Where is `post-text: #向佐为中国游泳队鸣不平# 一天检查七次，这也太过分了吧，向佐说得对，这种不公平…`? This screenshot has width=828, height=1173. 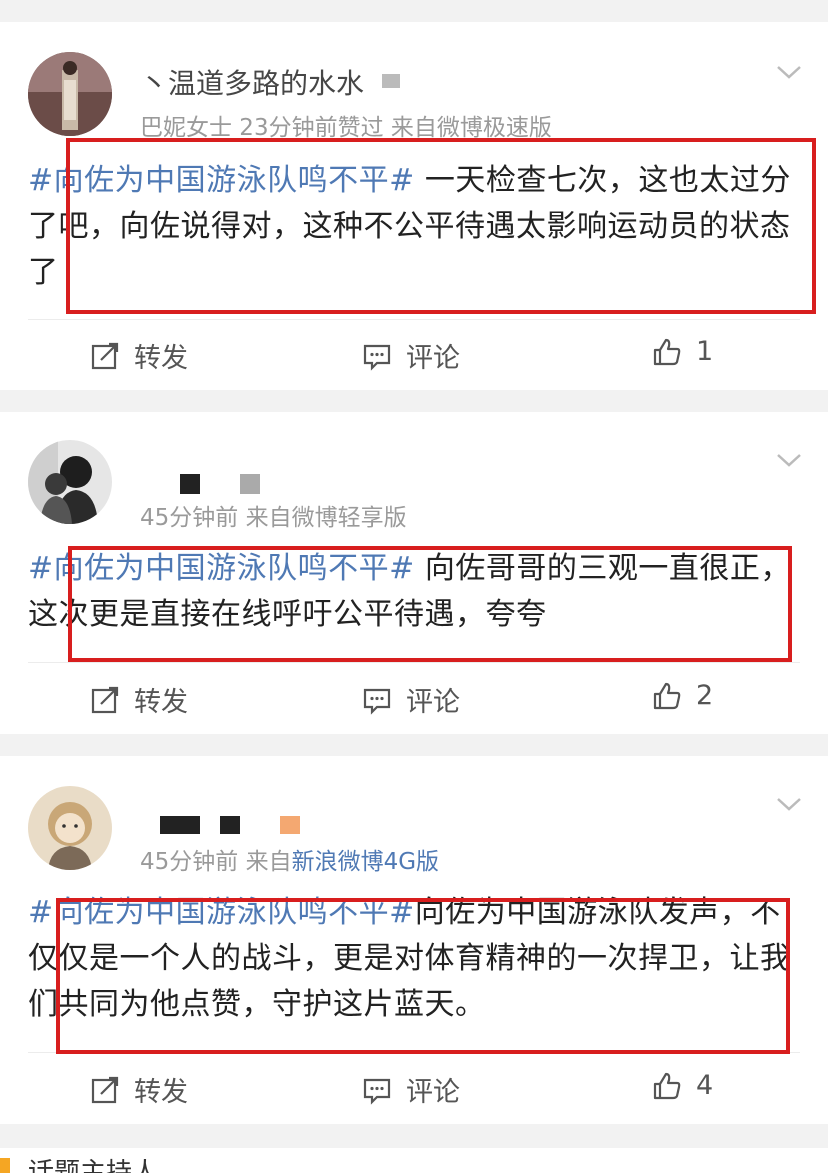 post-text: #向佐为中国游泳队鸣不平# 一天检查七次，这也太过分了吧，向佐说得对，这种不公平… is located at coordinates (418, 227).